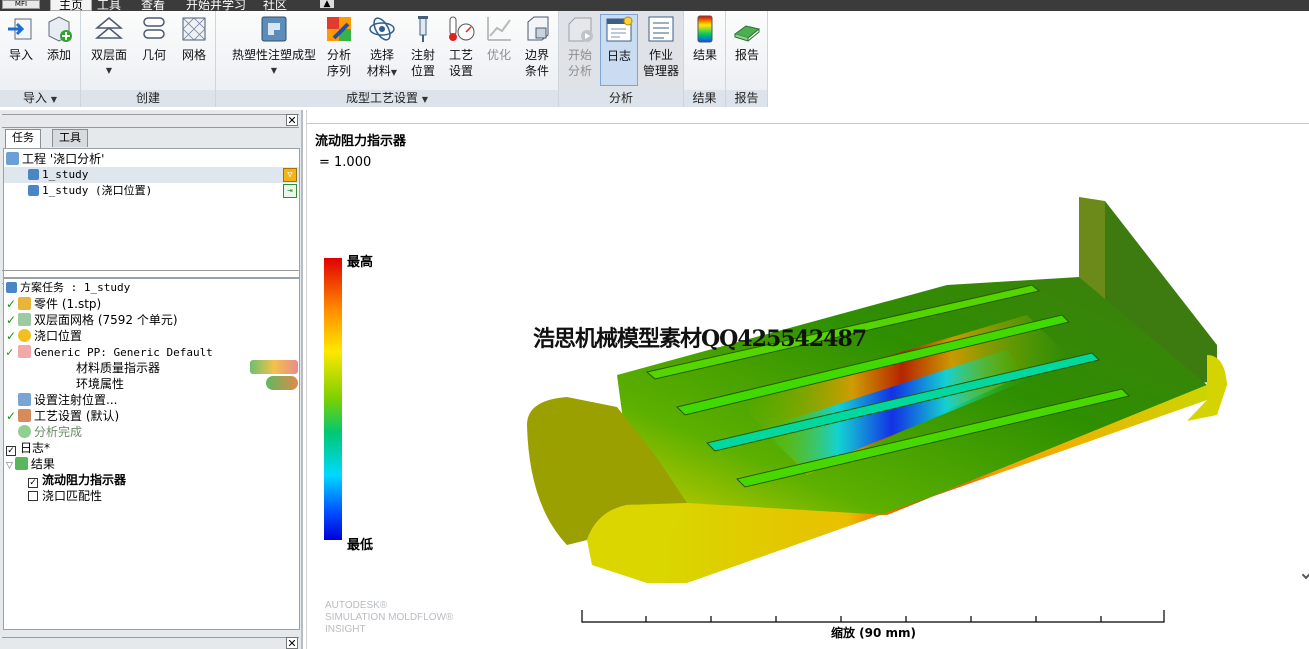 Image resolution: width=1309 pixels, height=649 pixels. I want to click on results-button: 结果, so click(705, 38).